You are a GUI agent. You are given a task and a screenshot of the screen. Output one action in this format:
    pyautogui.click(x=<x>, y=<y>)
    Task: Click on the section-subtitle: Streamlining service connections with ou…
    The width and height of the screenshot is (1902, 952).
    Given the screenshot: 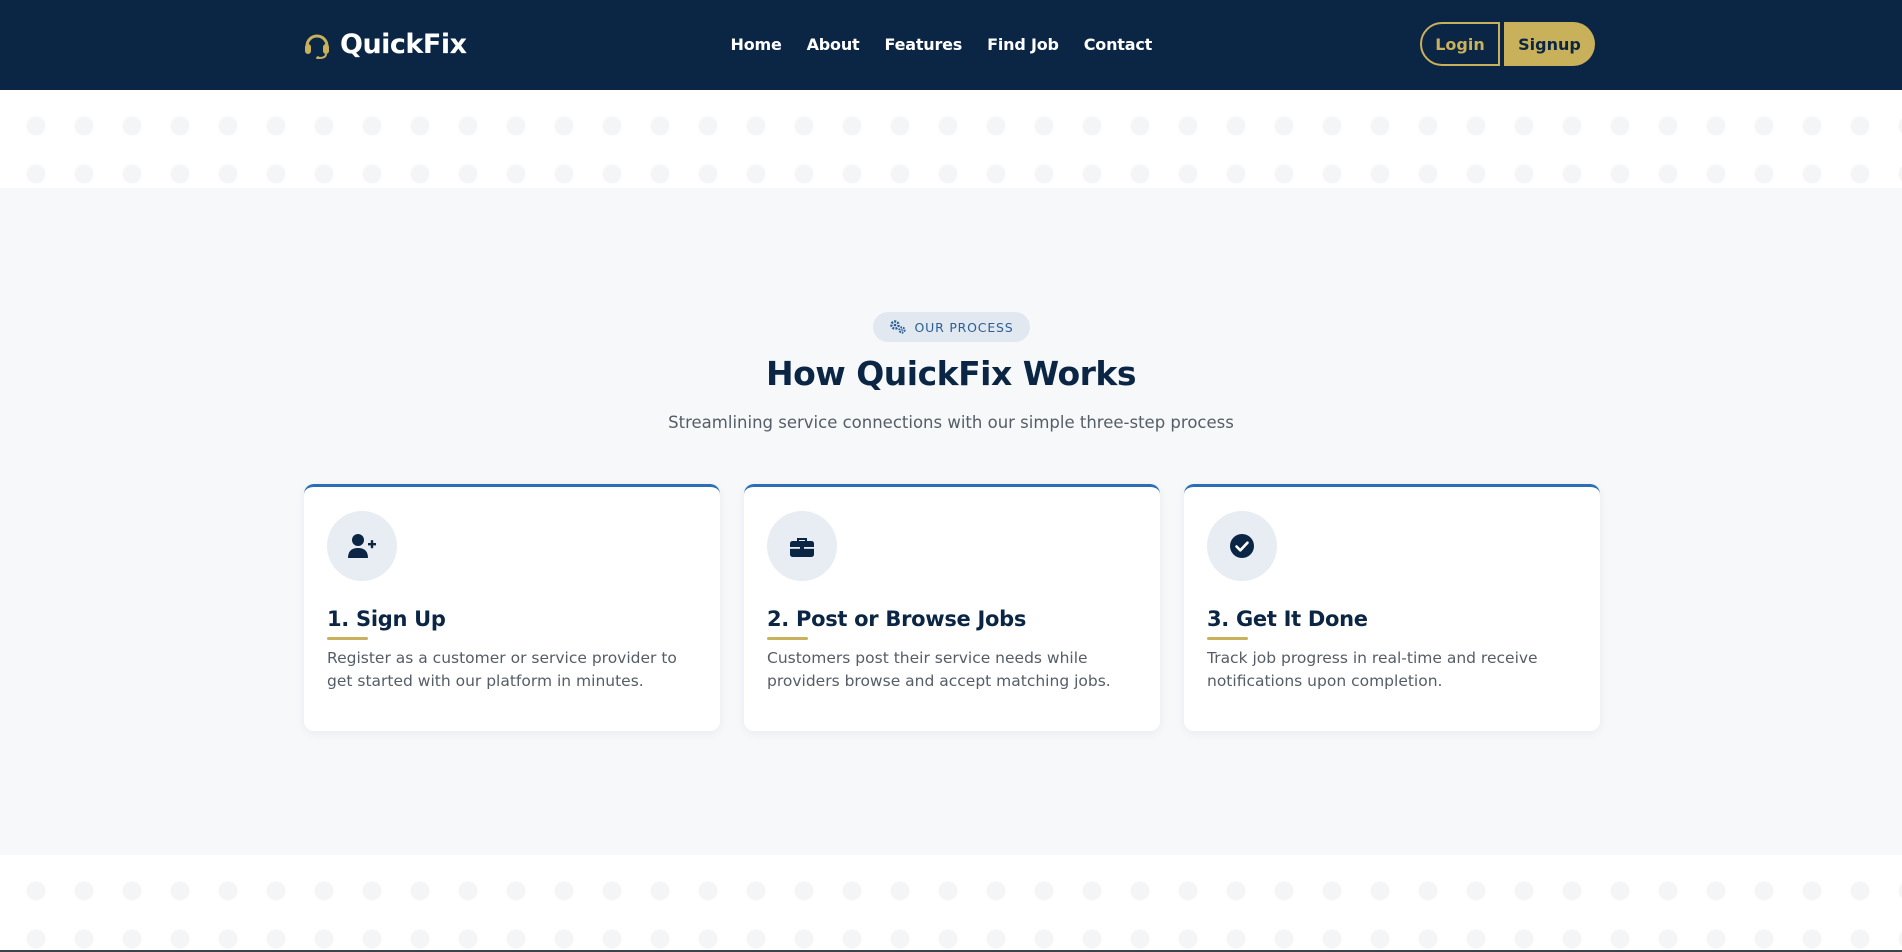 What is the action you would take?
    pyautogui.click(x=951, y=422)
    